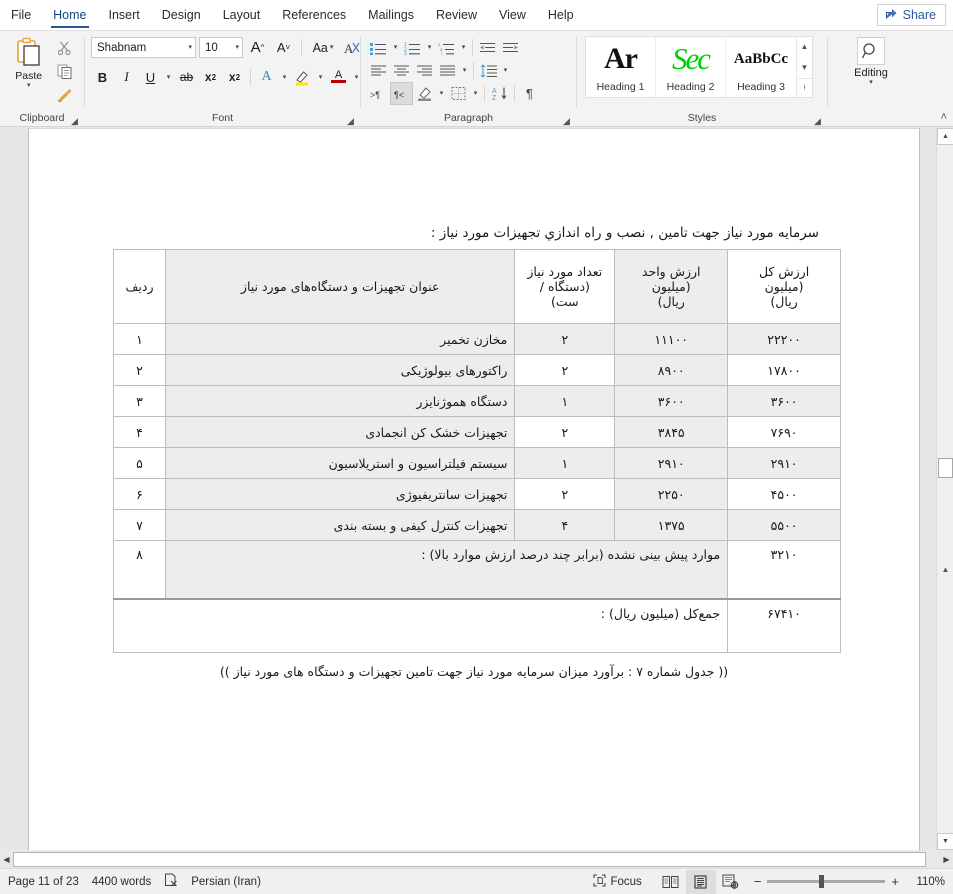 The height and width of the screenshot is (894, 953). What do you see at coordinates (424, 93) in the screenshot?
I see `paragraph-shading-icon` at bounding box center [424, 93].